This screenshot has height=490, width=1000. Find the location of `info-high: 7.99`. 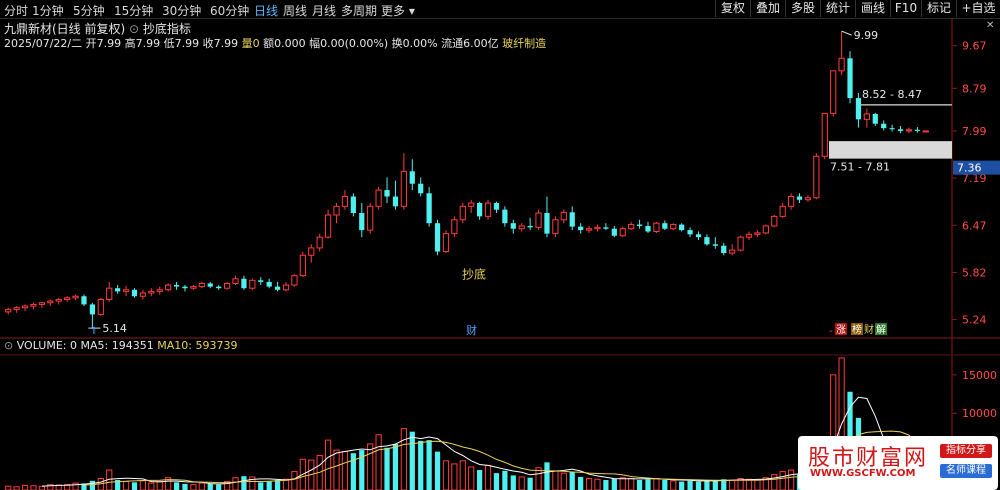

info-high: 7.99 is located at coordinates (148, 43).